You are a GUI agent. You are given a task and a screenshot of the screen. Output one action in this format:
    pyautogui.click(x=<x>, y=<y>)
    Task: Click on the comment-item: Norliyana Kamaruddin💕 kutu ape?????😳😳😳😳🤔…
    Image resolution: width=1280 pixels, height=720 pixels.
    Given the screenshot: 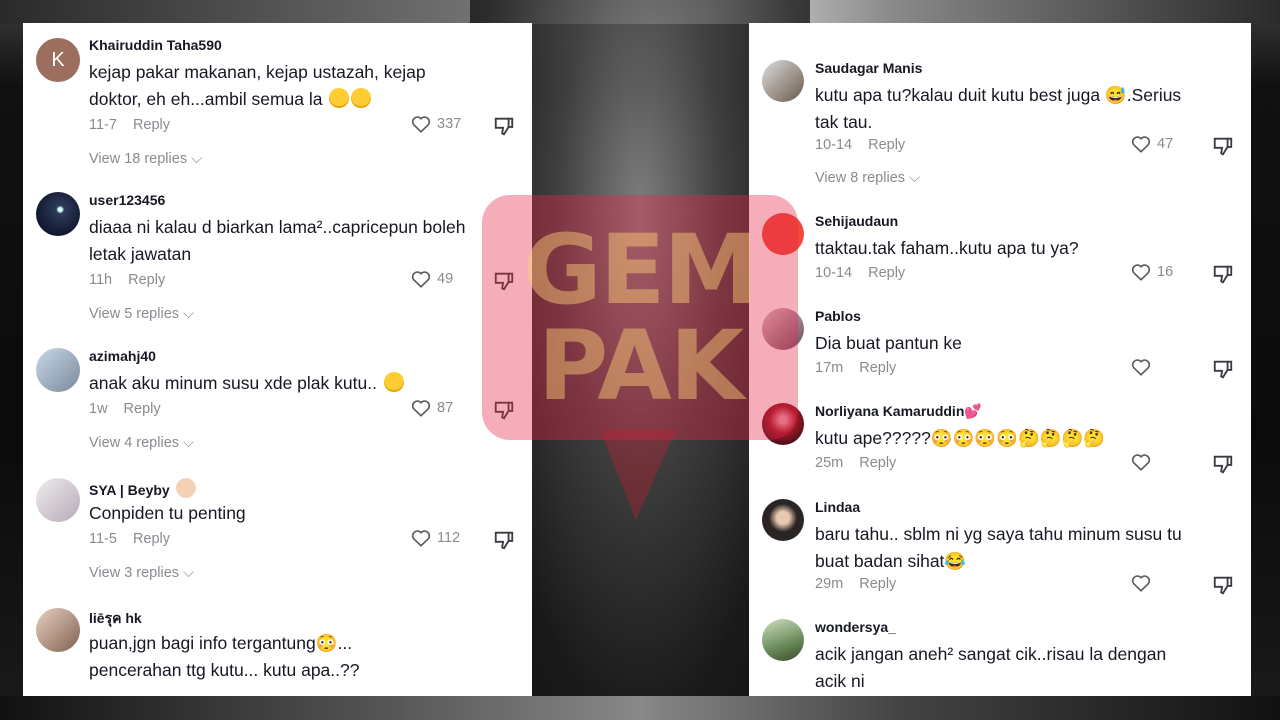 What is the action you would take?
    pyautogui.click(x=1000, y=439)
    